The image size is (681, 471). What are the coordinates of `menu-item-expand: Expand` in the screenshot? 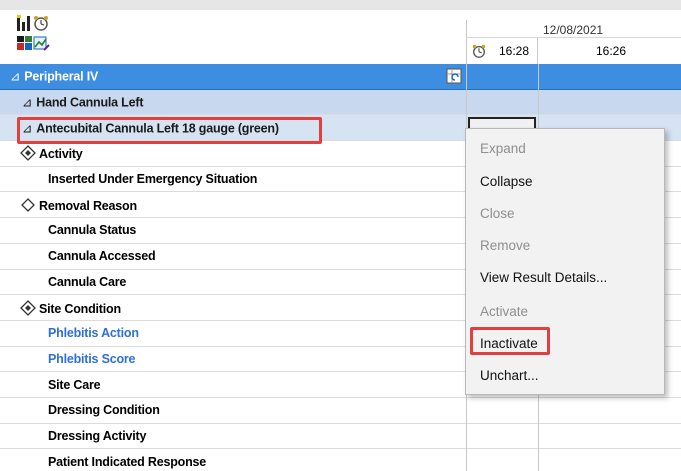 It's located at (503, 148).